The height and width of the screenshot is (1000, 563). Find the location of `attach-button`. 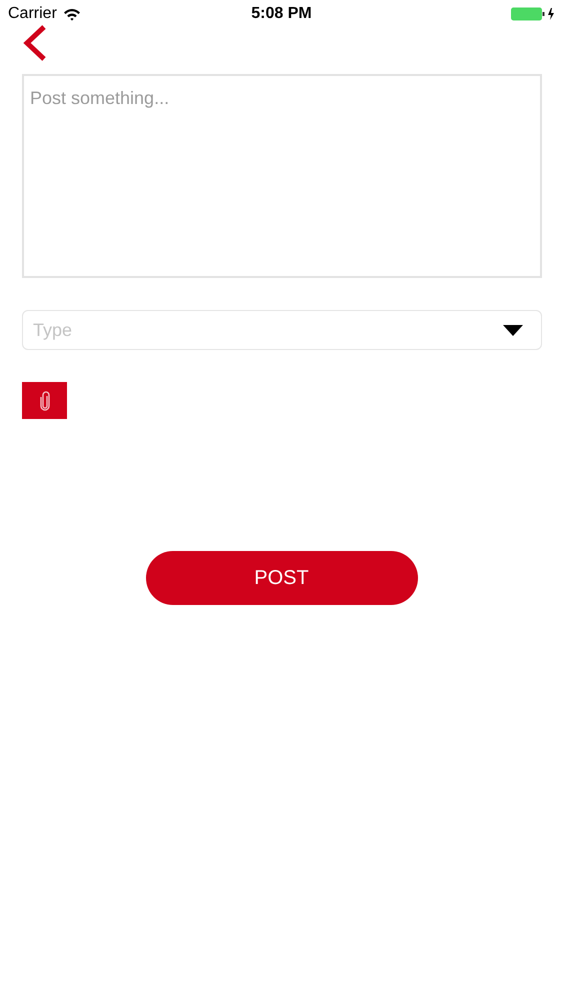

attach-button is located at coordinates (44, 400).